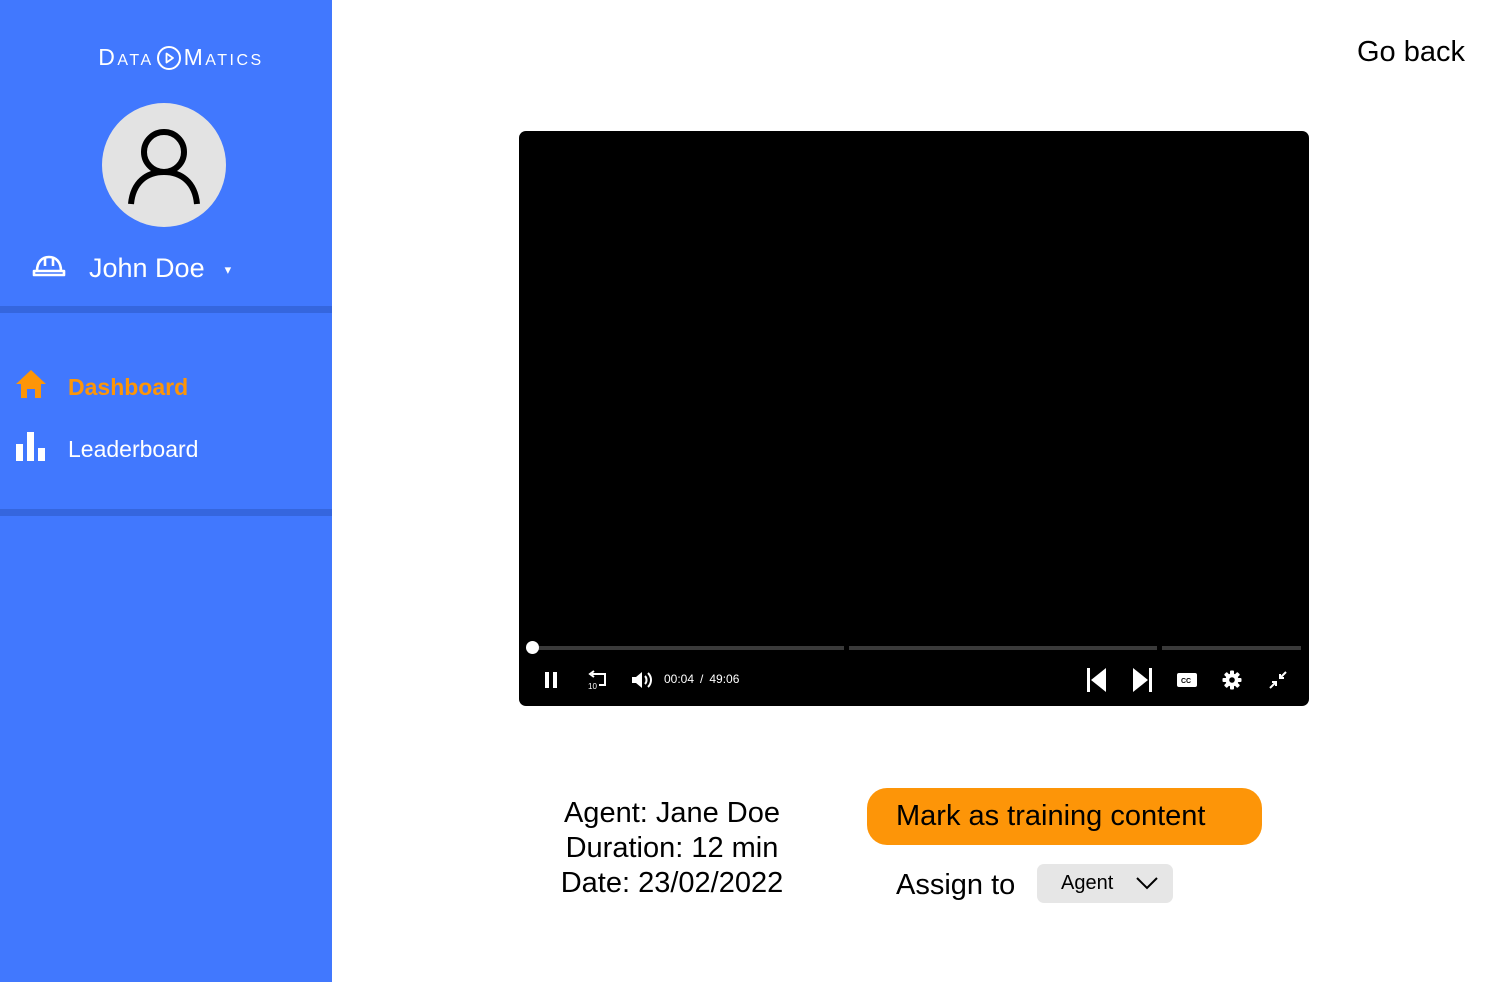 The height and width of the screenshot is (982, 1512). What do you see at coordinates (679, 679) in the screenshot?
I see `current-time: 00:04` at bounding box center [679, 679].